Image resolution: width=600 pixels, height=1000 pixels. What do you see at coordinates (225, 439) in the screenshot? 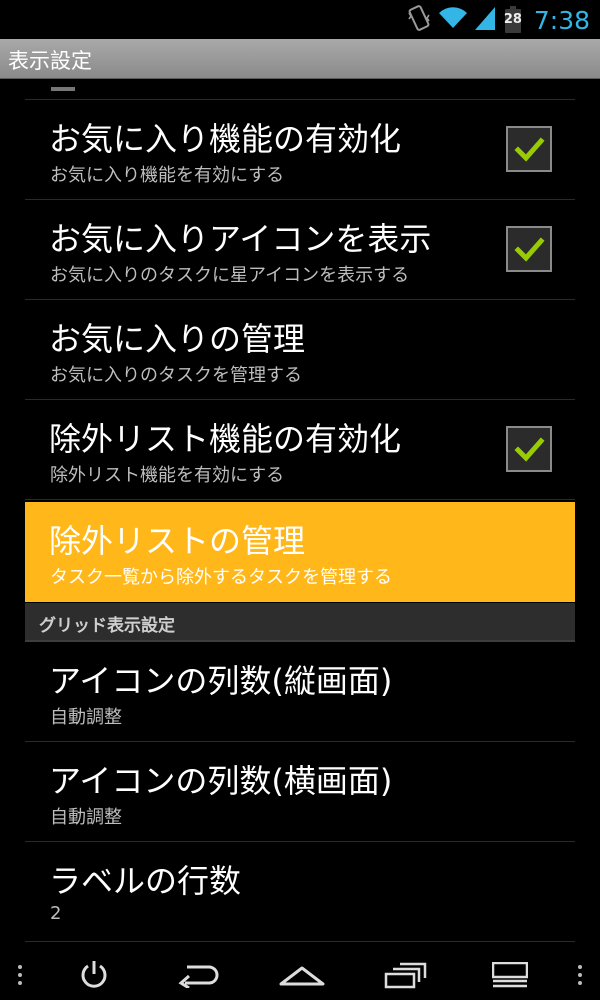
I see `setting-title: 除外リスト機能の有効化` at bounding box center [225, 439].